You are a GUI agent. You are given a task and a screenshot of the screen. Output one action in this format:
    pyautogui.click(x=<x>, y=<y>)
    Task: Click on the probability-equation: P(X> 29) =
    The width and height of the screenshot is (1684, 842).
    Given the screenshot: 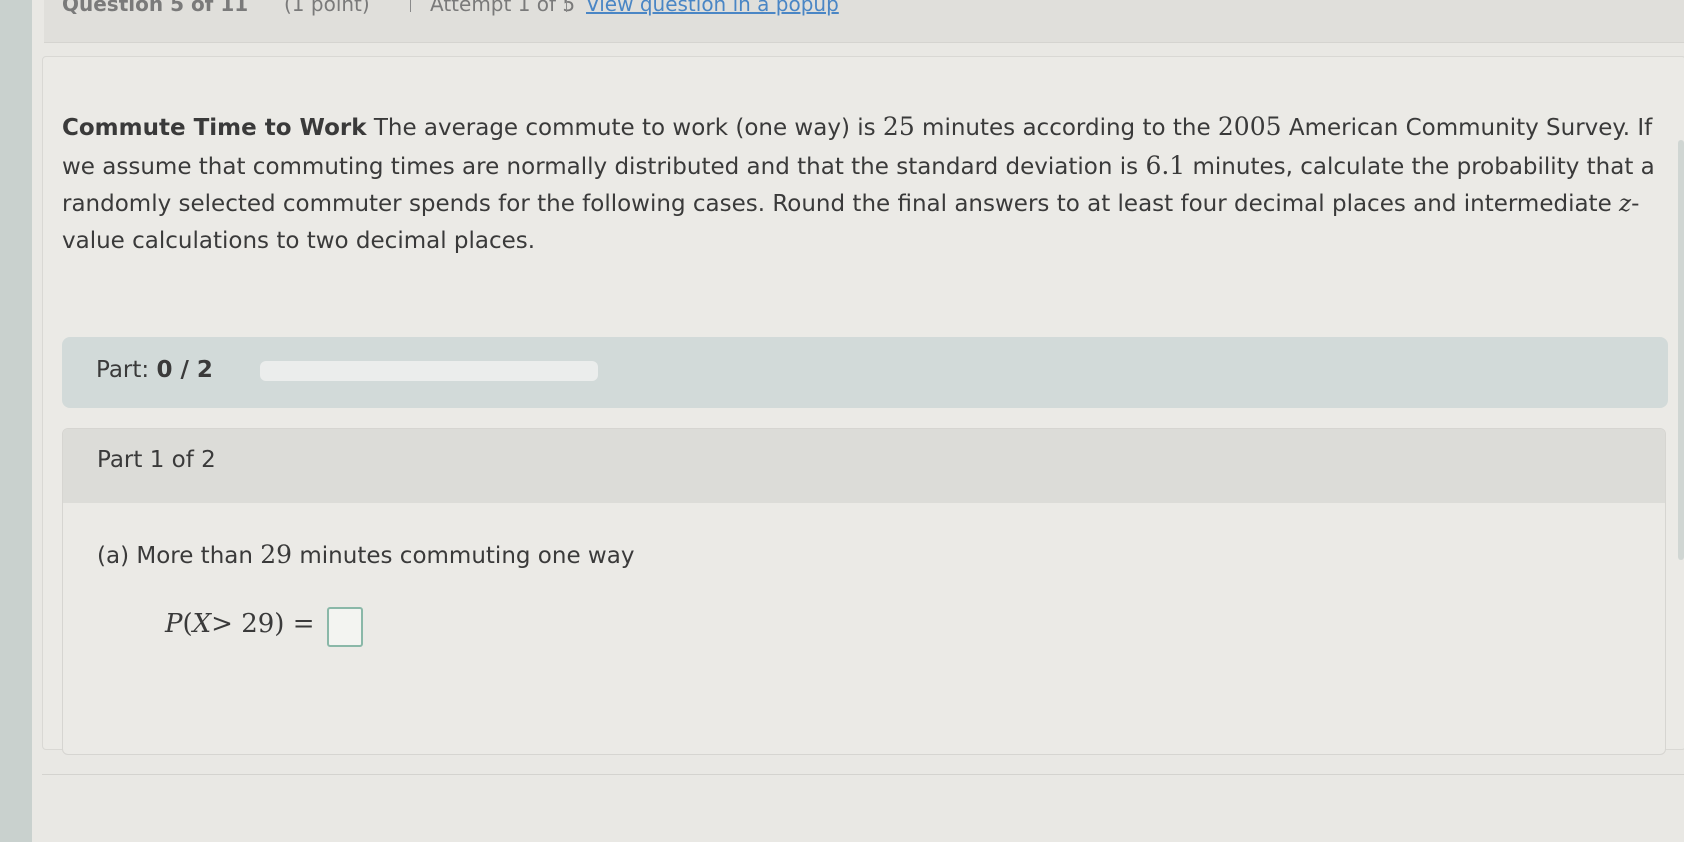 What is the action you would take?
    pyautogui.click(x=240, y=624)
    